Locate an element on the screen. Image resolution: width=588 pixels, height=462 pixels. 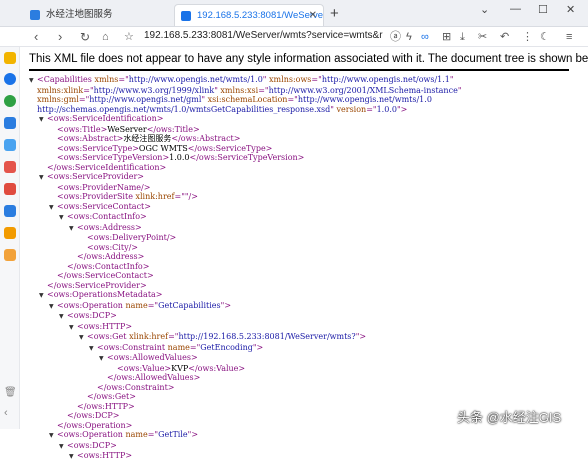
xml-line: ▼ <ows:ContactInfo> is located at coordinates (305, 217).